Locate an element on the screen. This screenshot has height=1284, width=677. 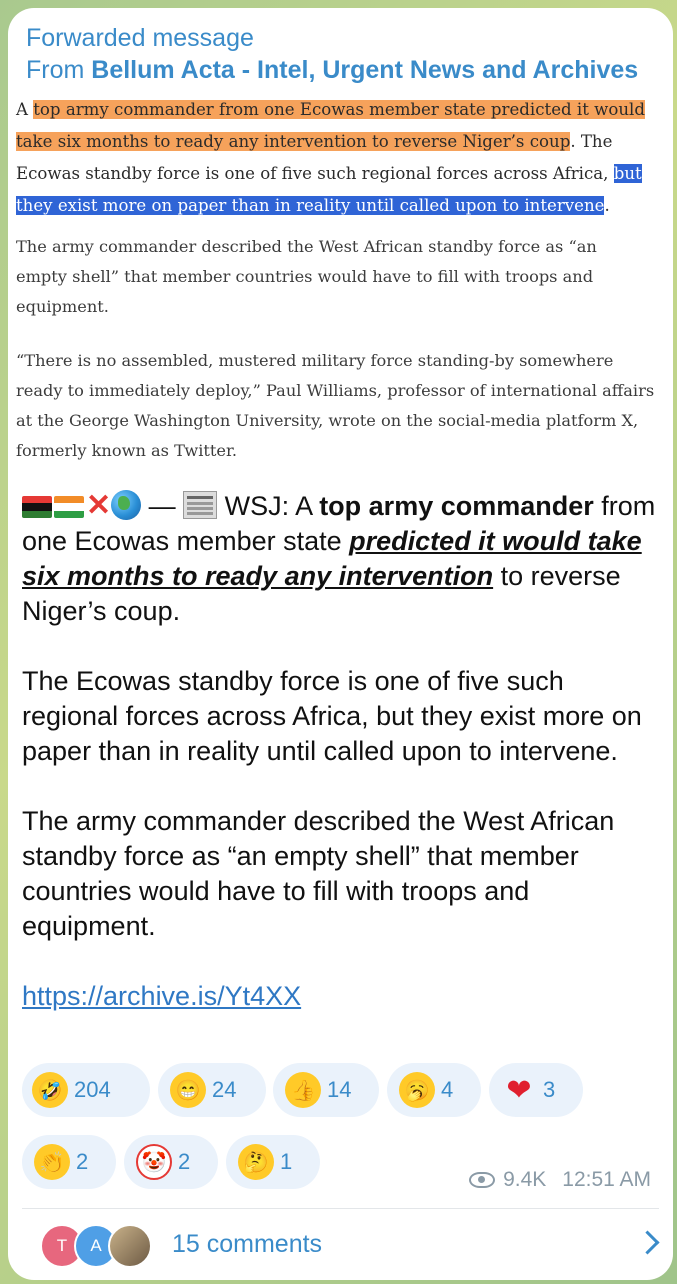
grinning-face-icon: 😁 is located at coordinates (188, 1090).